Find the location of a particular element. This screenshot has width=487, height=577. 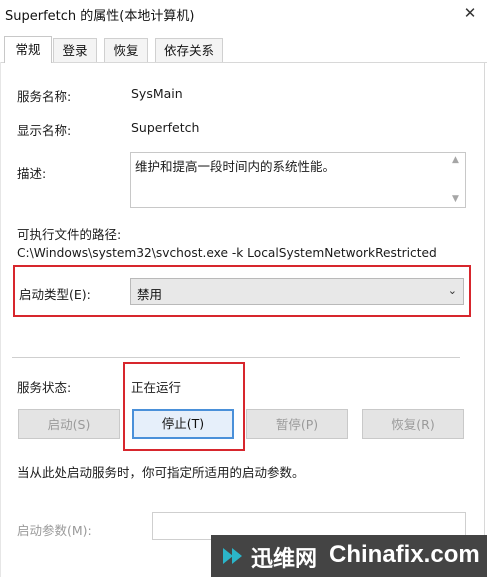

scroll-down-icon: ▼ is located at coordinates (455, 199).